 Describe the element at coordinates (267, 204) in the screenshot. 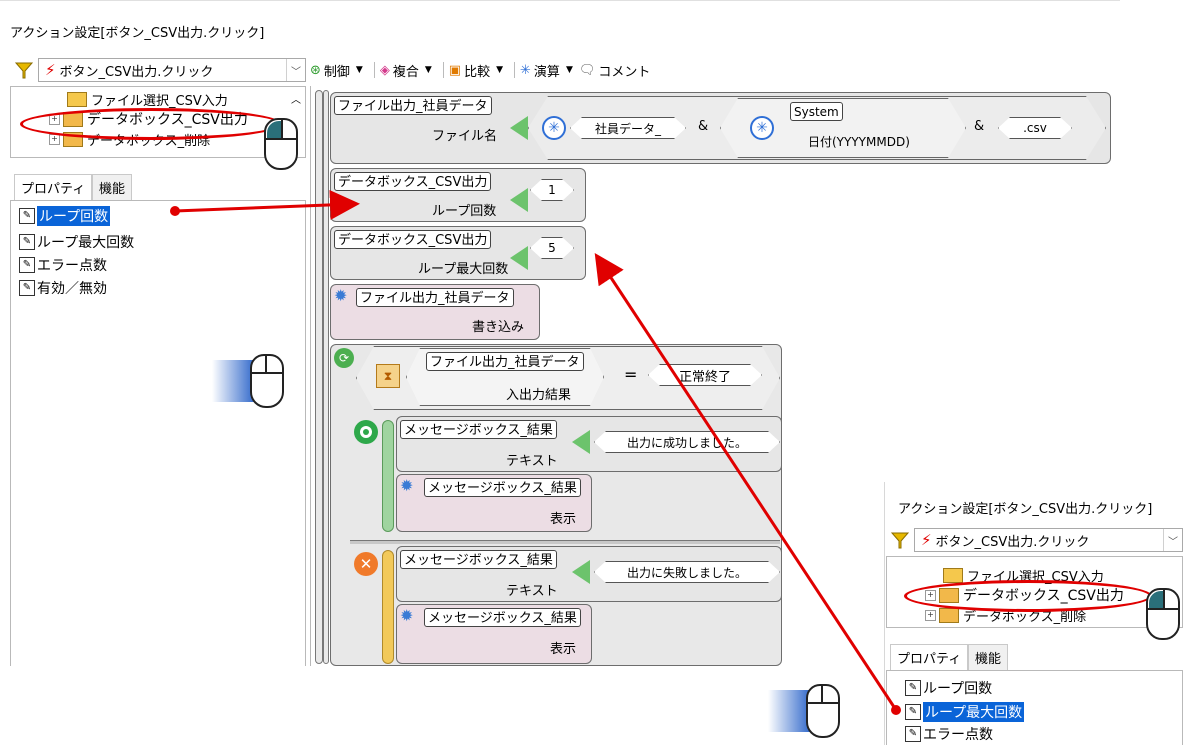

I see `arrow-to-loop-count` at that location.